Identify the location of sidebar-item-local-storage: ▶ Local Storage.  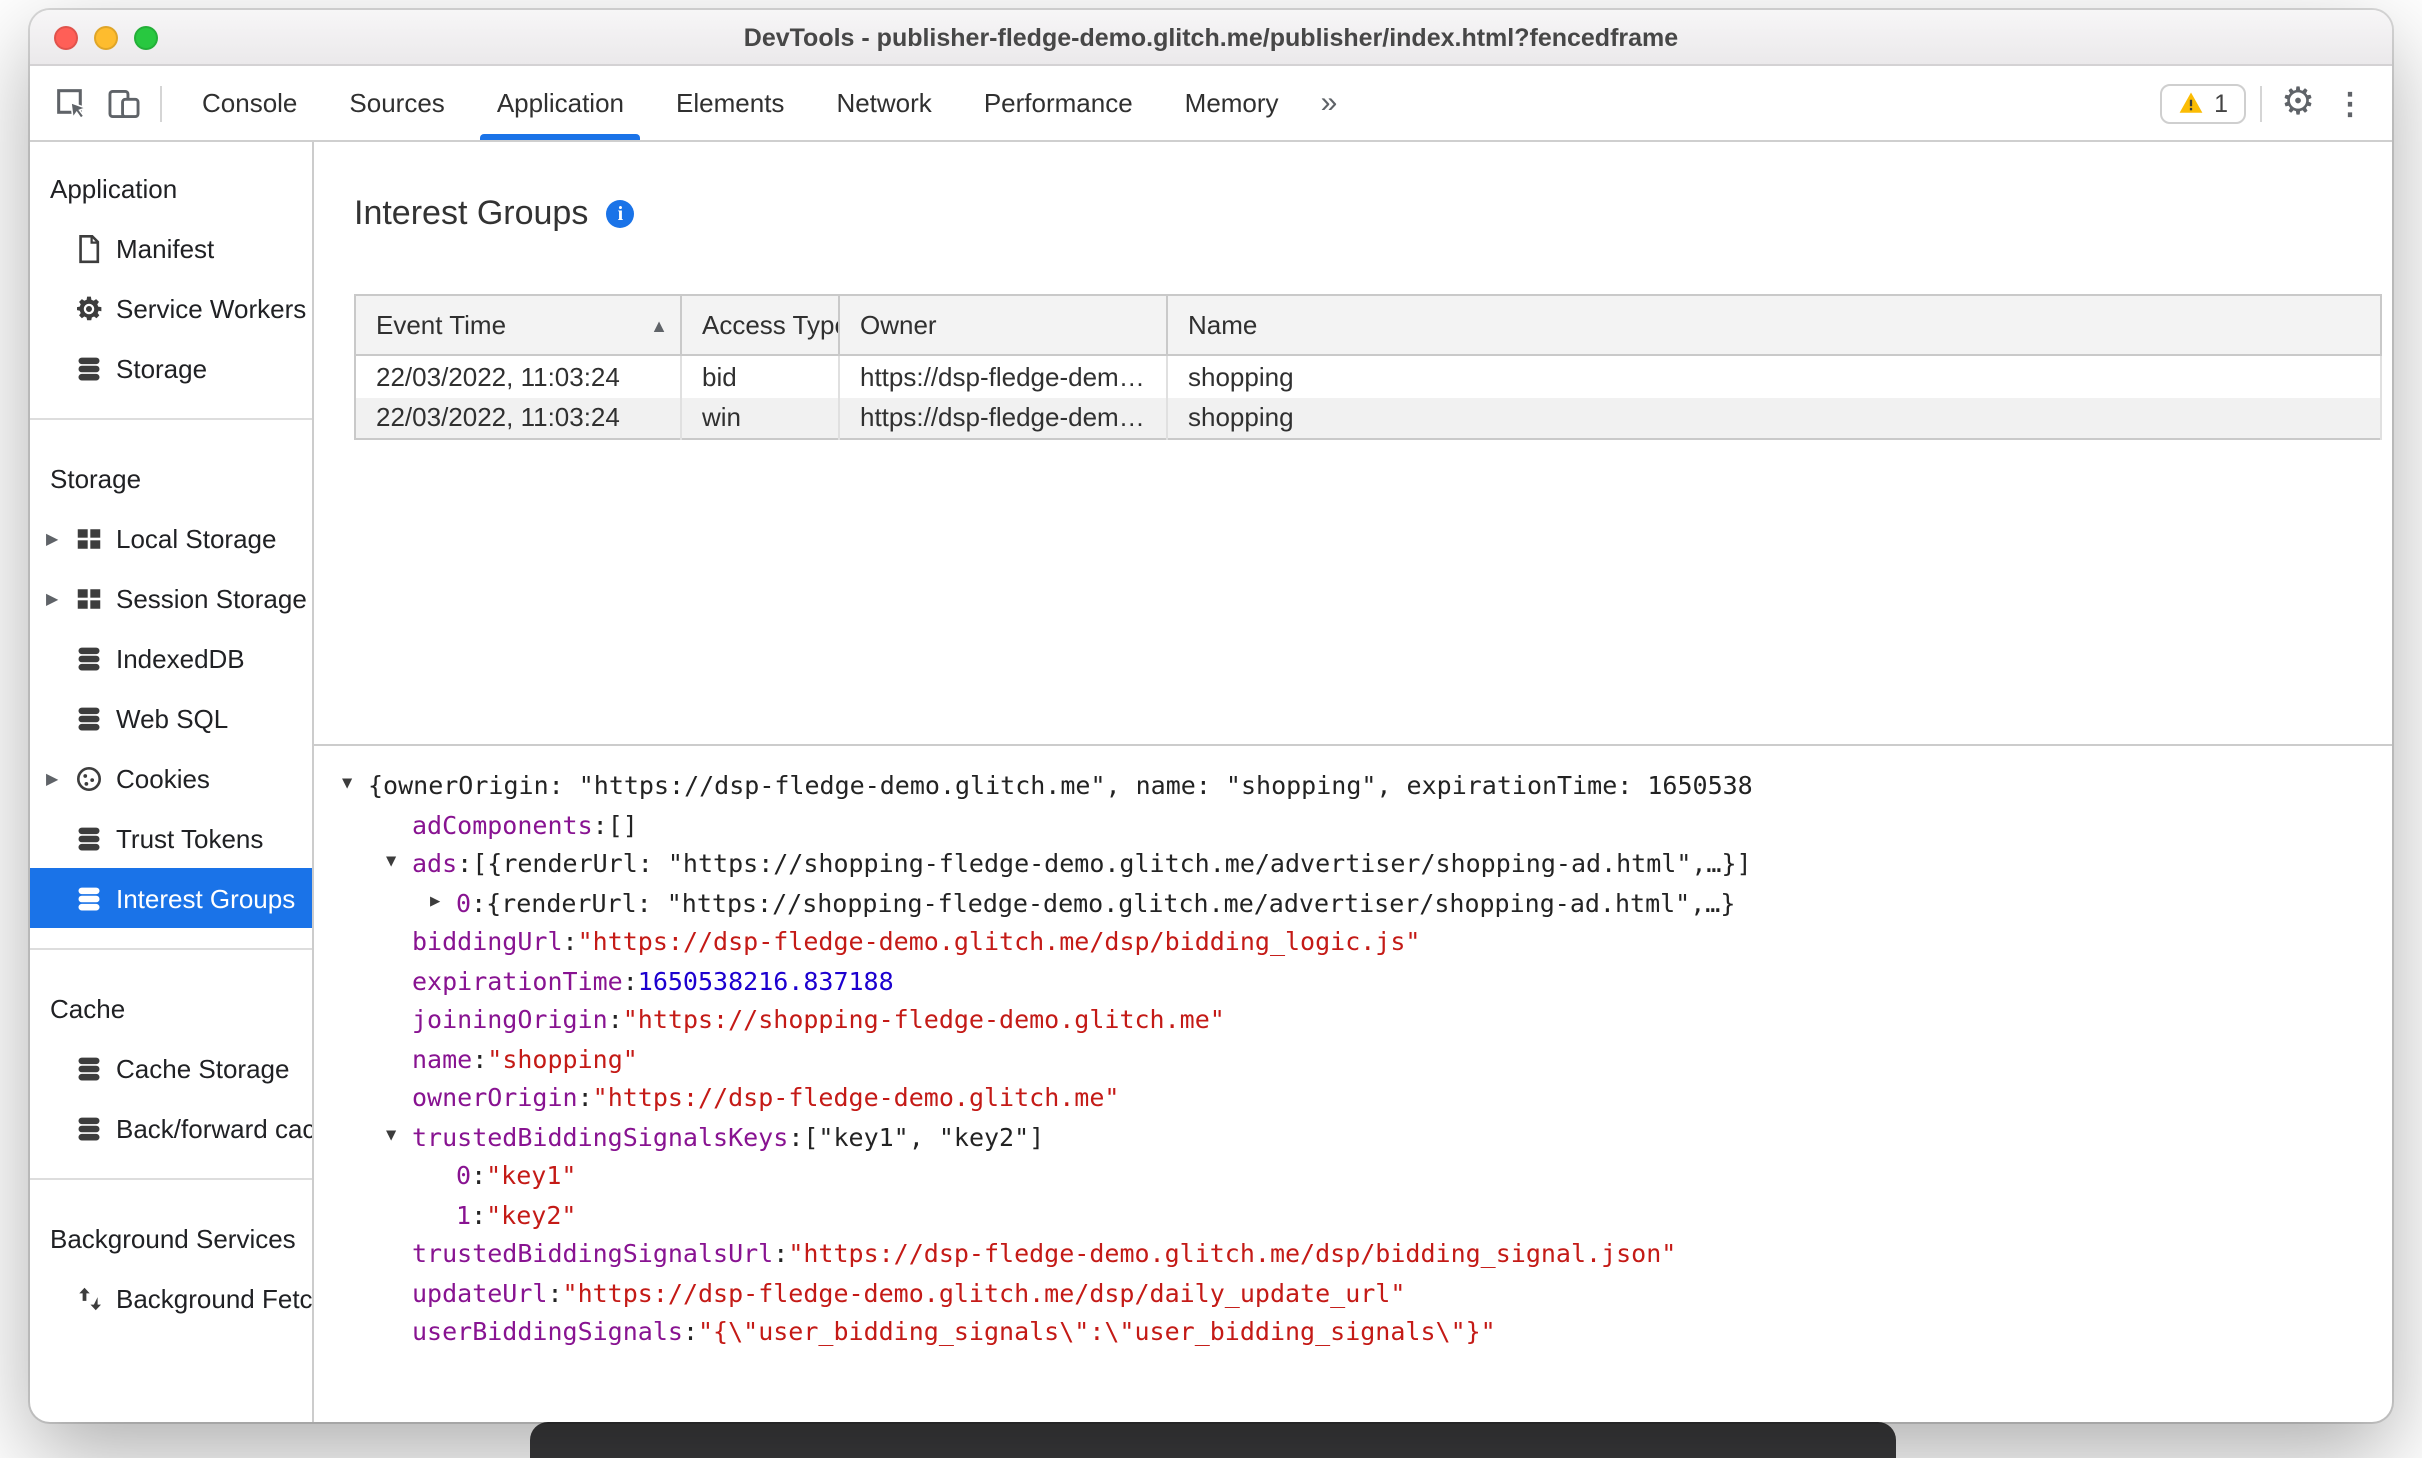
(171, 538).